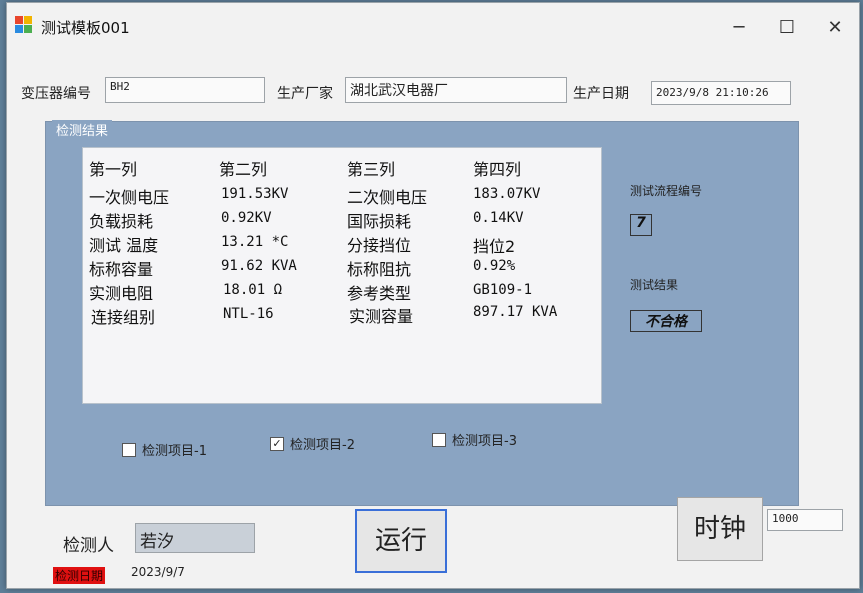 The width and height of the screenshot is (863, 593). Describe the element at coordinates (503, 290) in the screenshot. I see `row-value: GB109-1` at that location.